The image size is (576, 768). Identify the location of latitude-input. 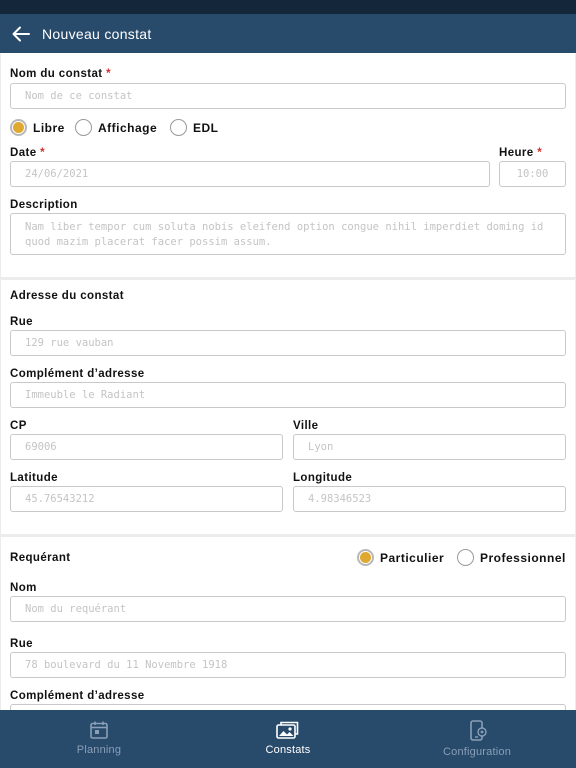
(146, 499).